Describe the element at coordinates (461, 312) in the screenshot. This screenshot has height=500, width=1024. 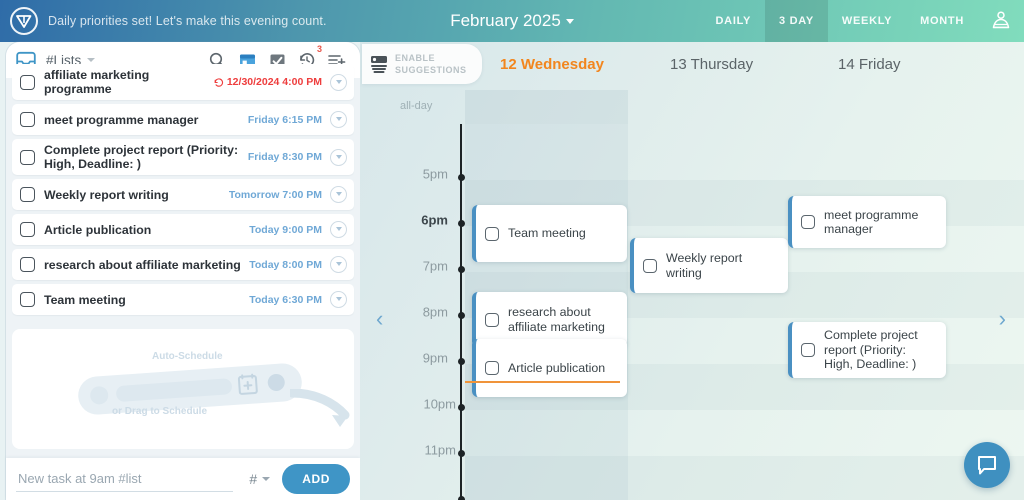
I see `time-axis` at that location.